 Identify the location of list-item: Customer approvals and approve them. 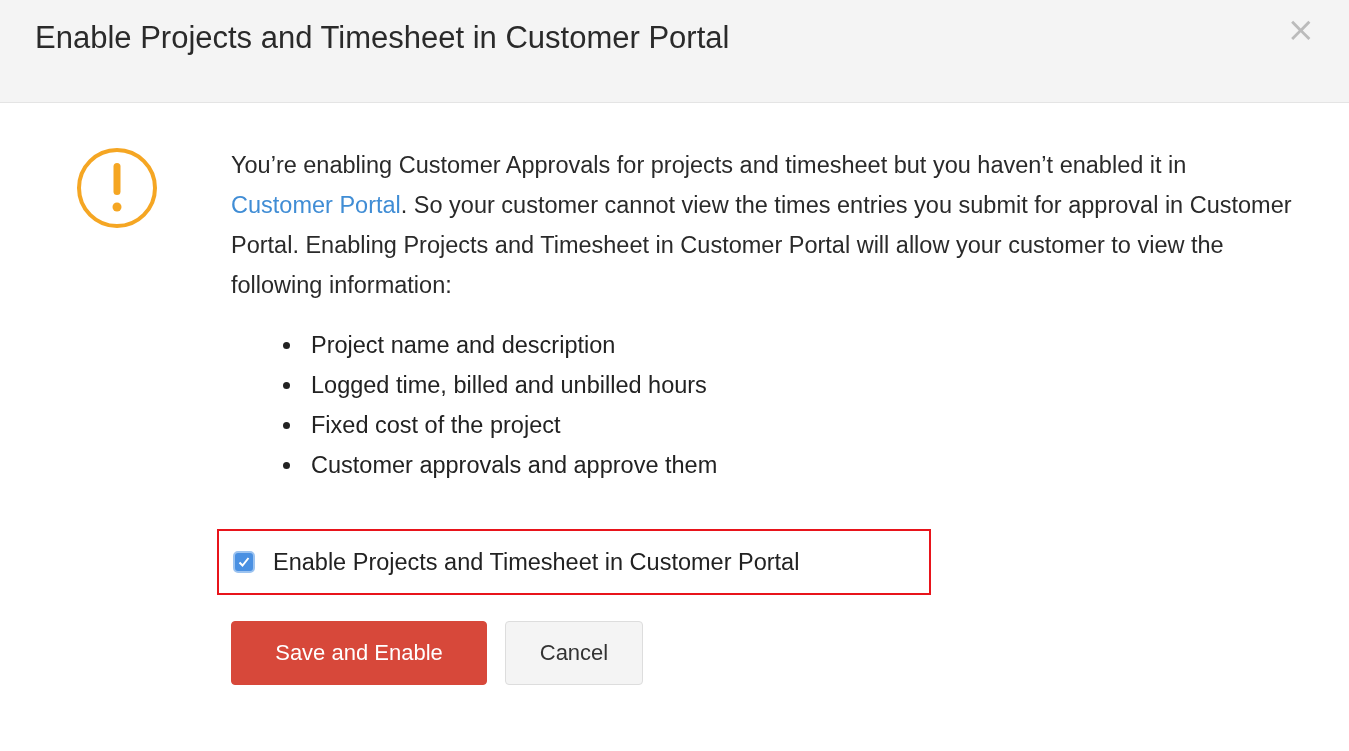
(514, 465).